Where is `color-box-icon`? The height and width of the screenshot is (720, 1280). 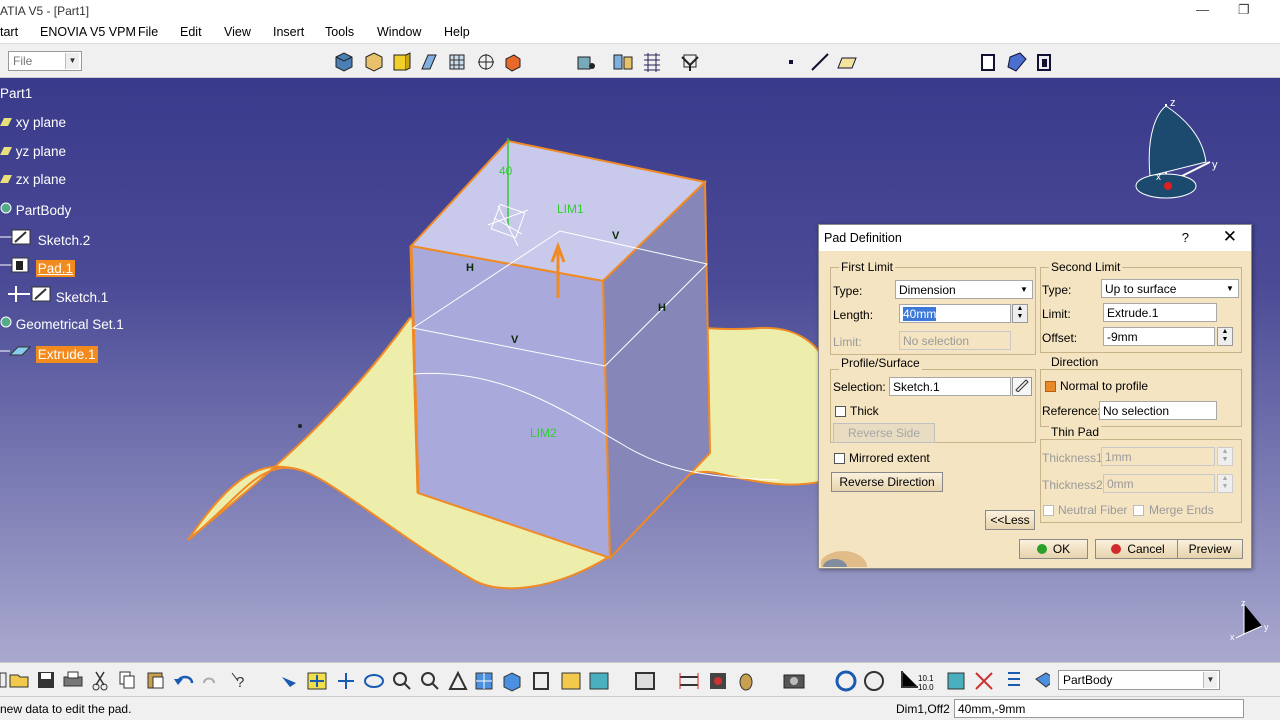
color-box-icon is located at coordinates (513, 63).